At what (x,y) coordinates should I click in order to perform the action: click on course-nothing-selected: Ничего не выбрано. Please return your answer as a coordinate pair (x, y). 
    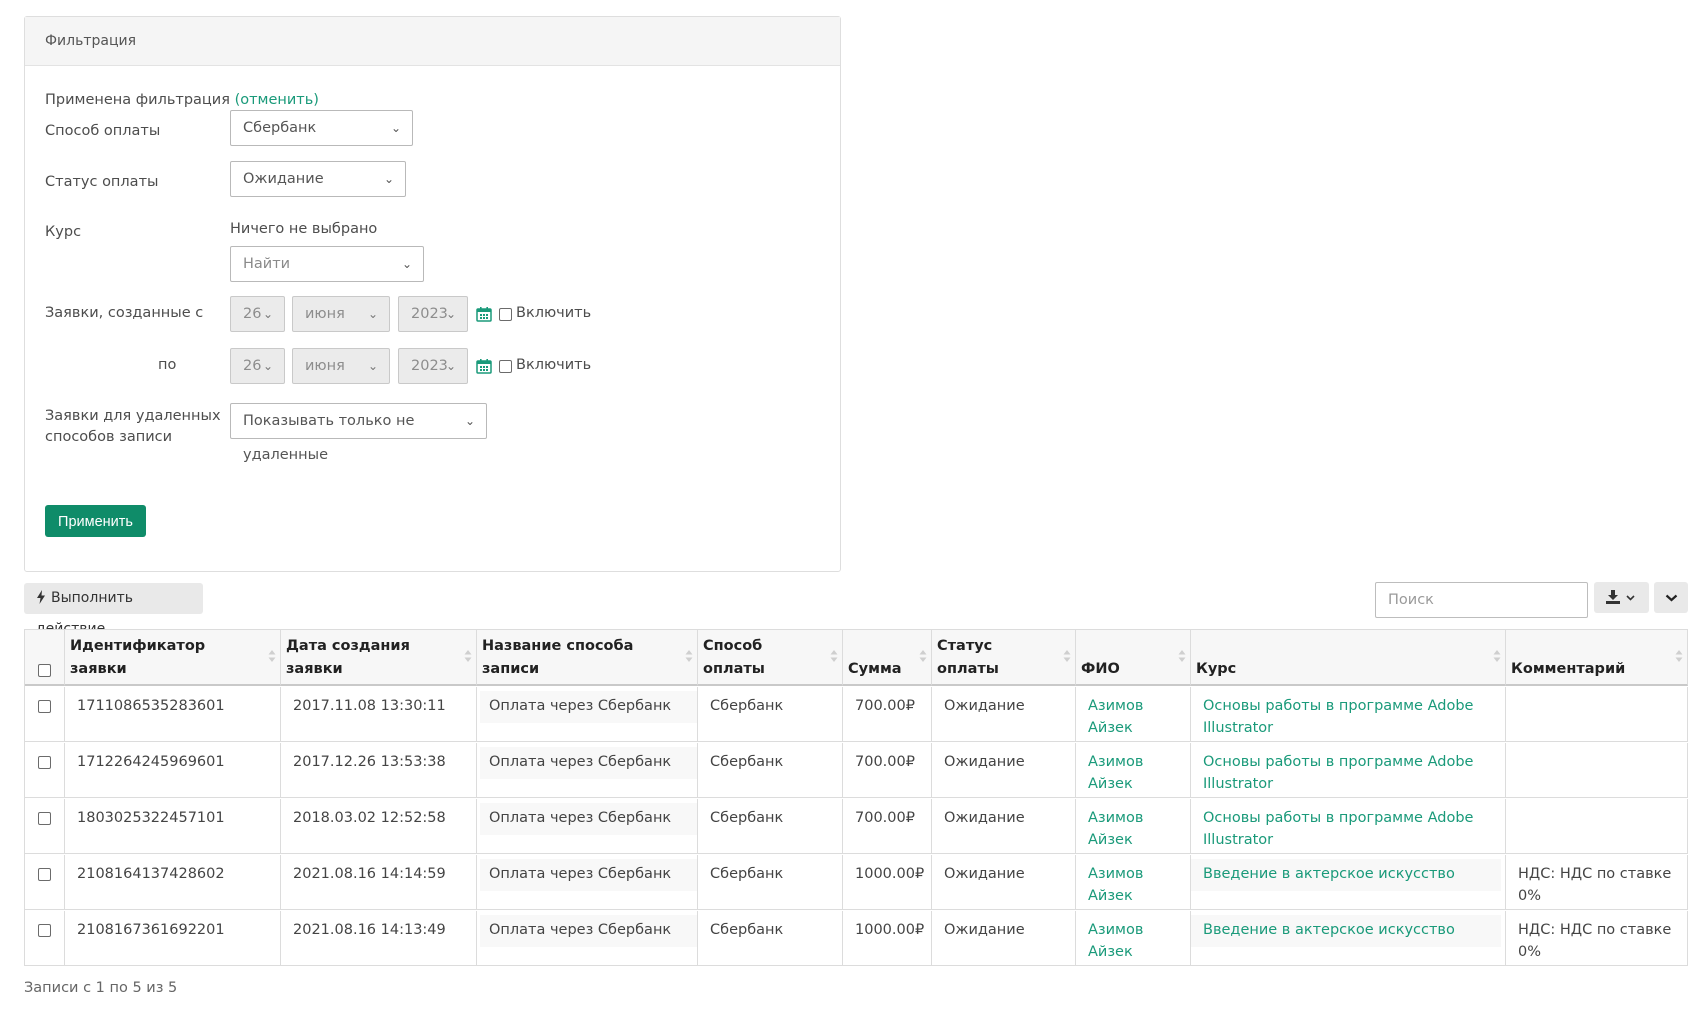
    Looking at the image, I should click on (304, 229).